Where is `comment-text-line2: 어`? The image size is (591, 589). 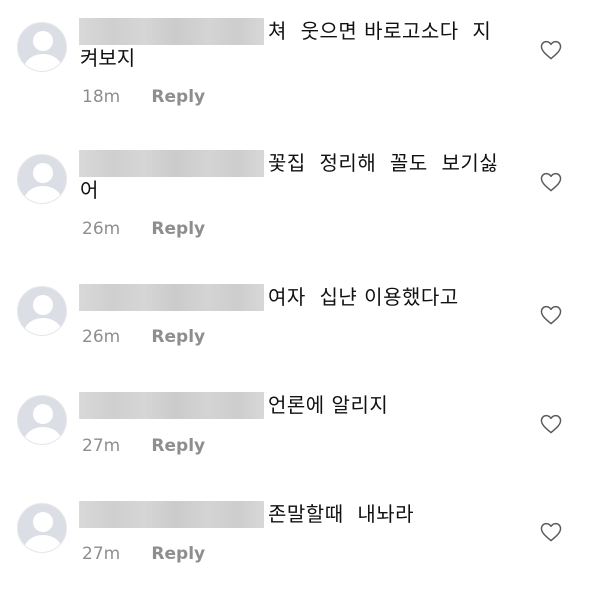 comment-text-line2: 어 is located at coordinates (89, 190).